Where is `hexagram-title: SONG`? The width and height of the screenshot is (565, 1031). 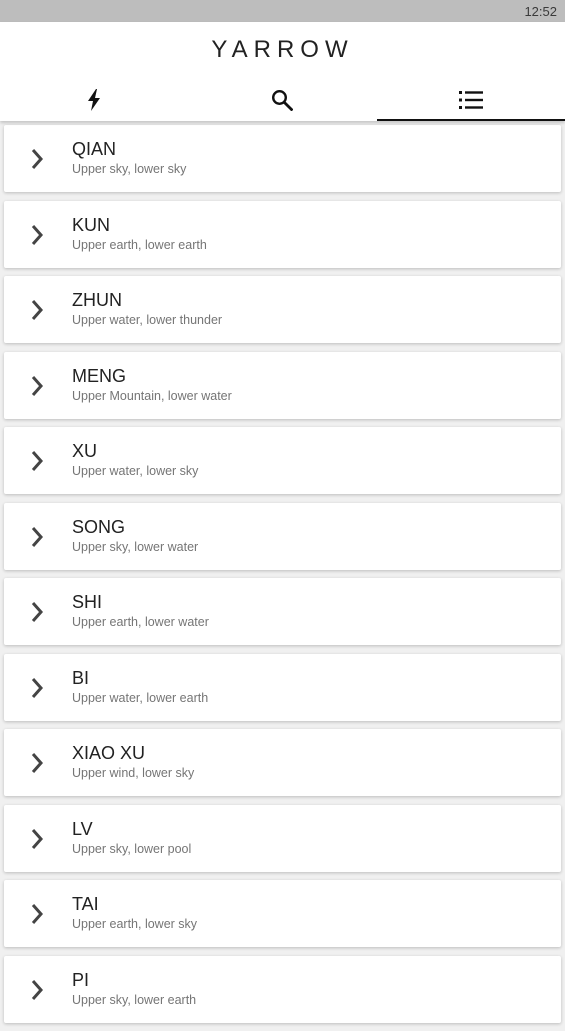
hexagram-title: SONG is located at coordinates (99, 526).